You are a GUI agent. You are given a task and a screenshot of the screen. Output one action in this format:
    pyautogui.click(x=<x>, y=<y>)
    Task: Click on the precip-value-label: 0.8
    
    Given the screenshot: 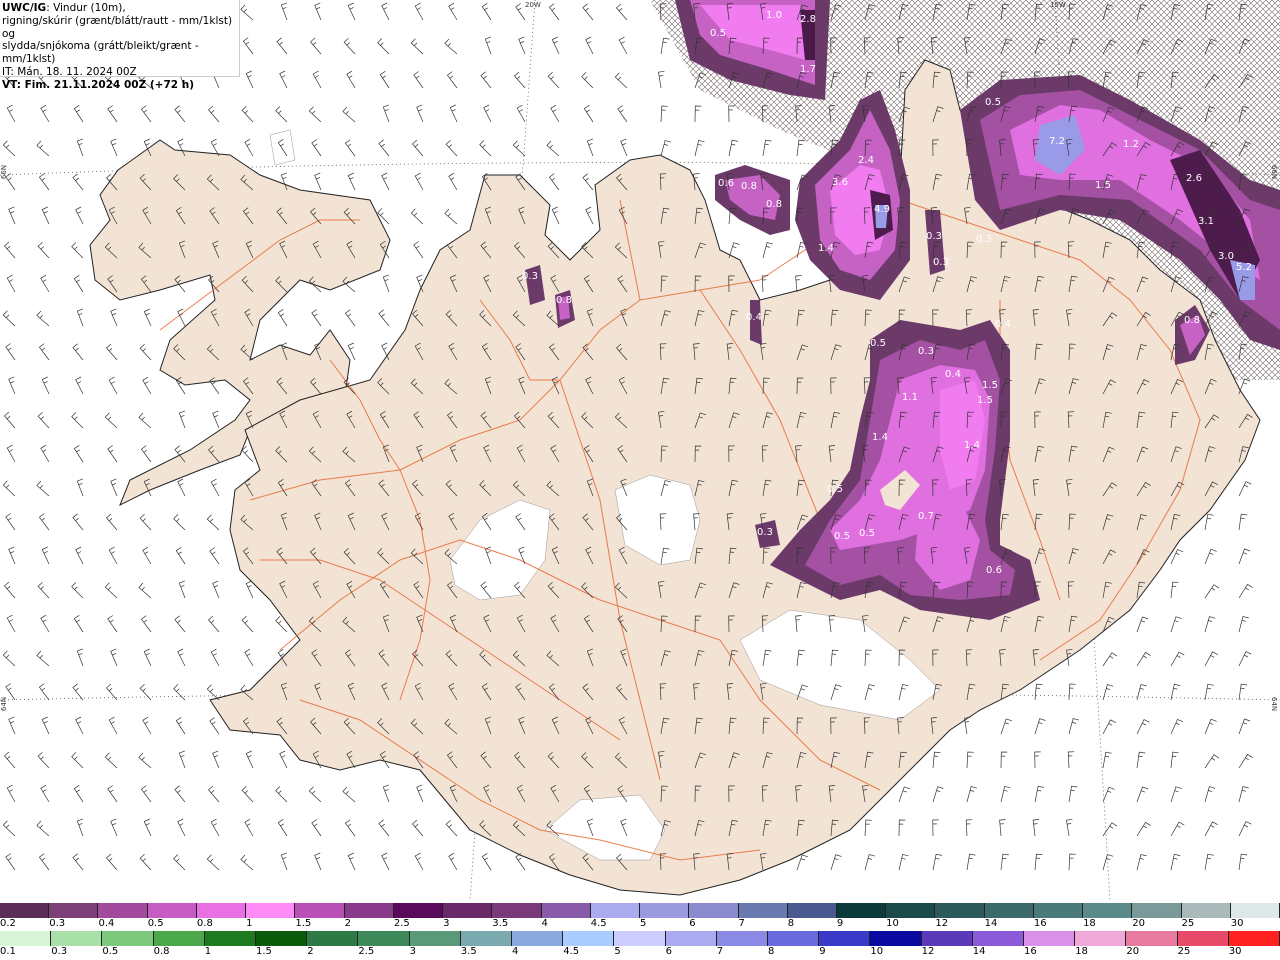 What is the action you would take?
    pyautogui.click(x=564, y=300)
    